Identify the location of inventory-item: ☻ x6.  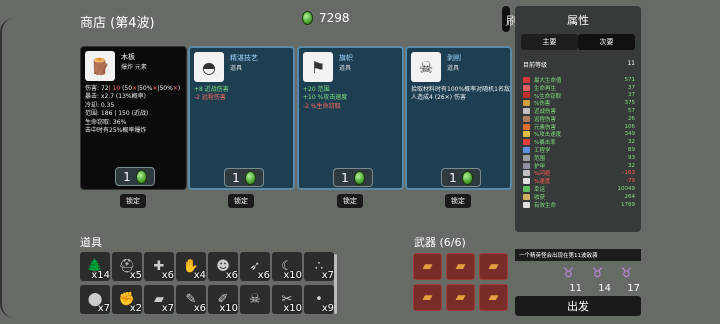
(223, 266).